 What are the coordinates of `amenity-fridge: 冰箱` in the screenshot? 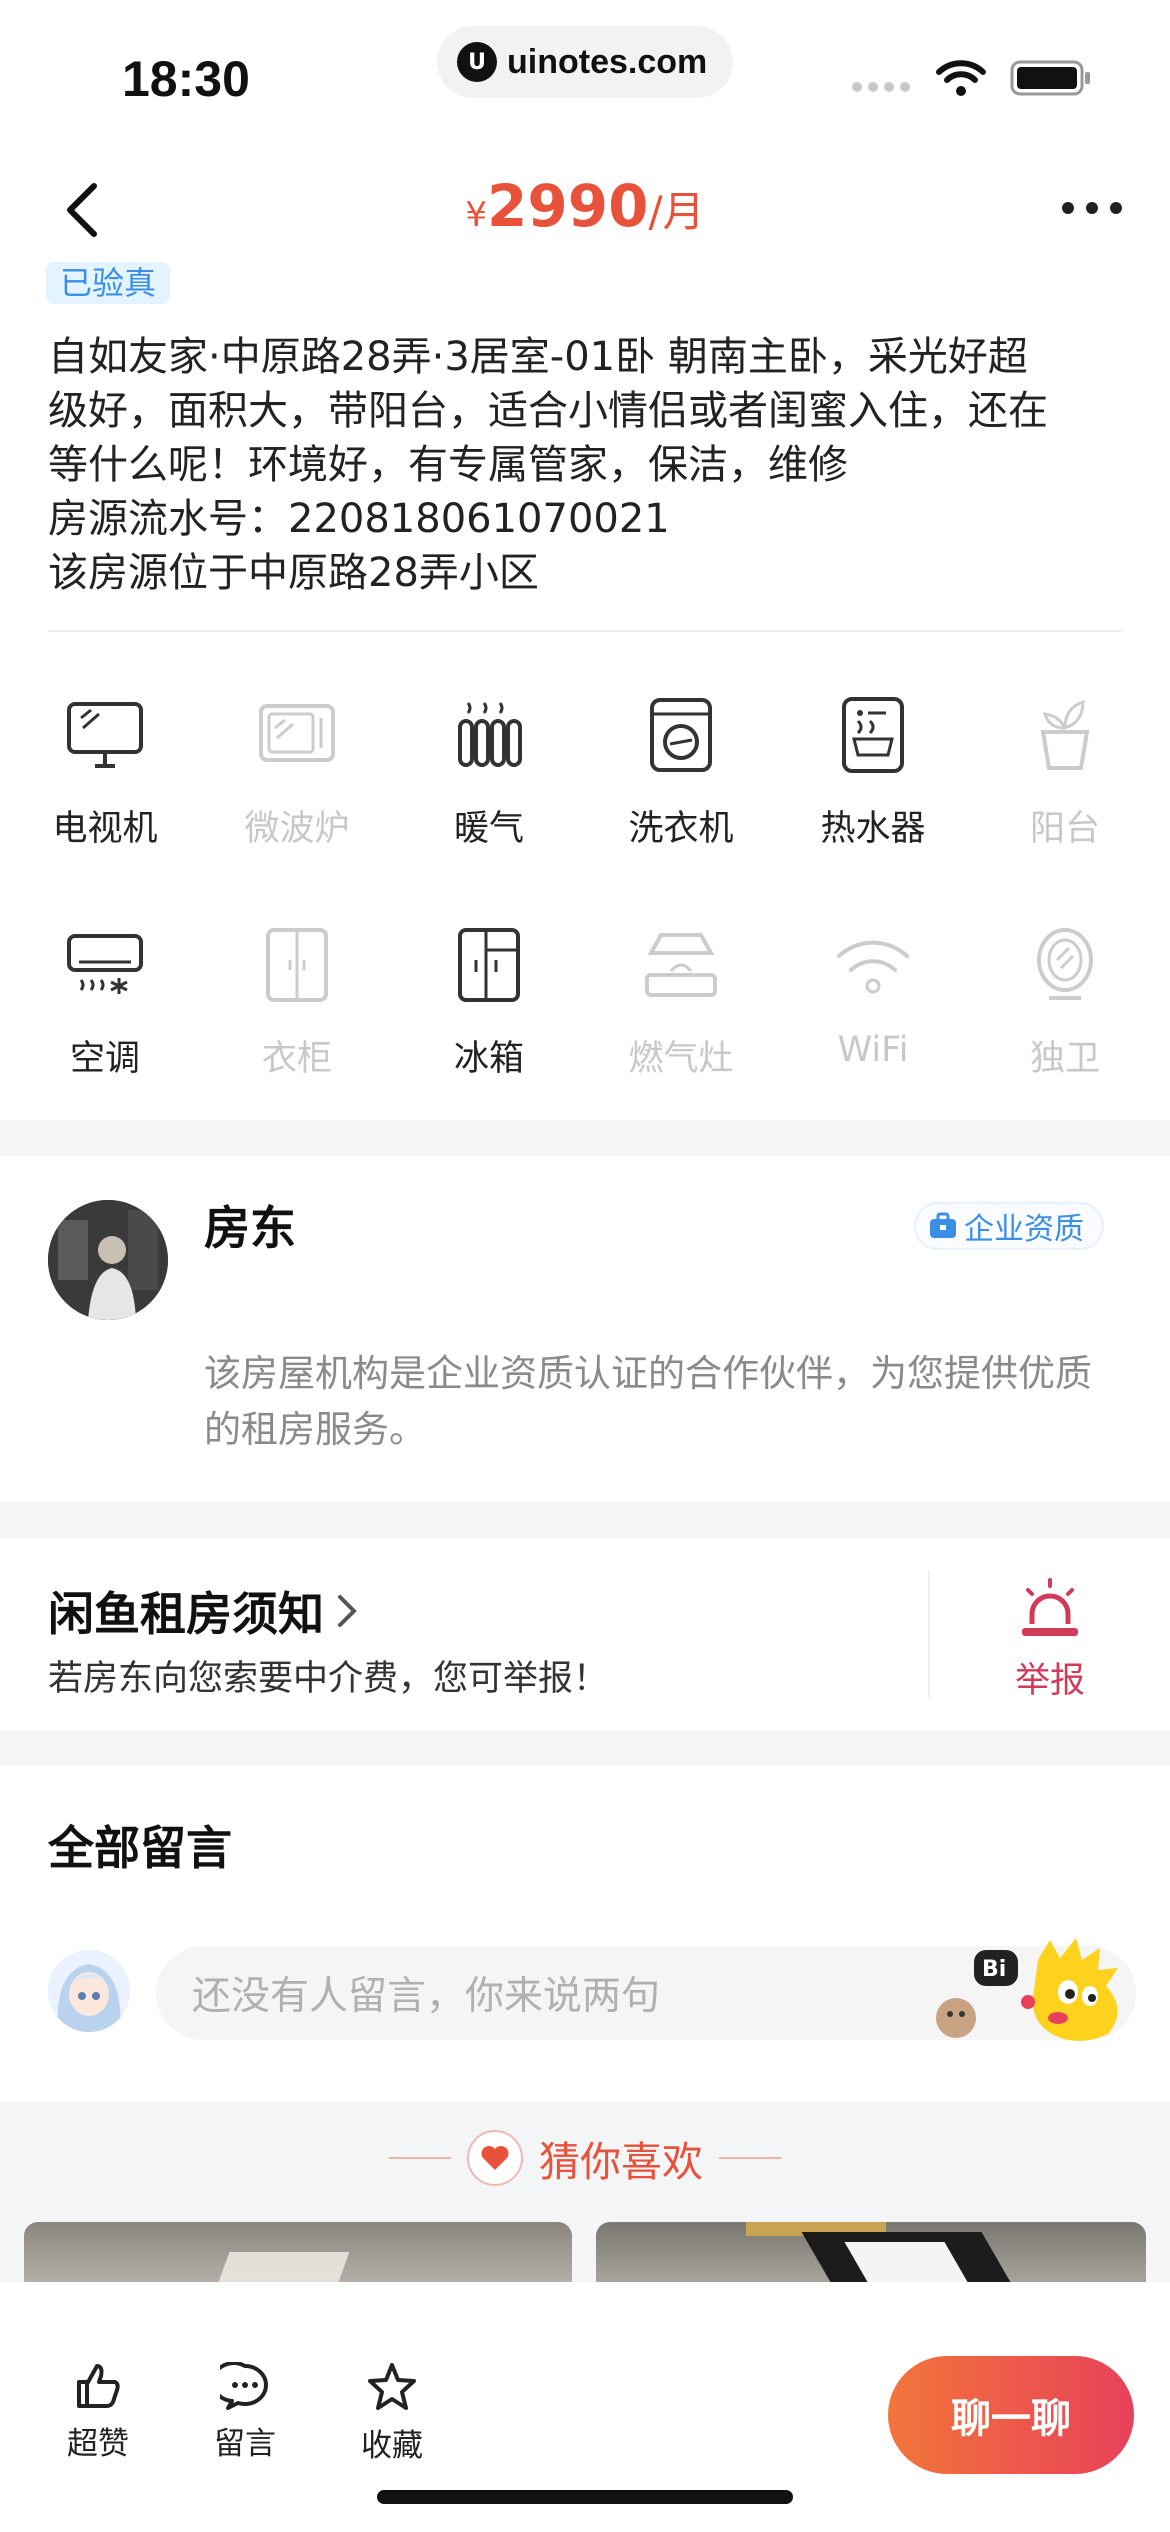 It's located at (489, 1000).